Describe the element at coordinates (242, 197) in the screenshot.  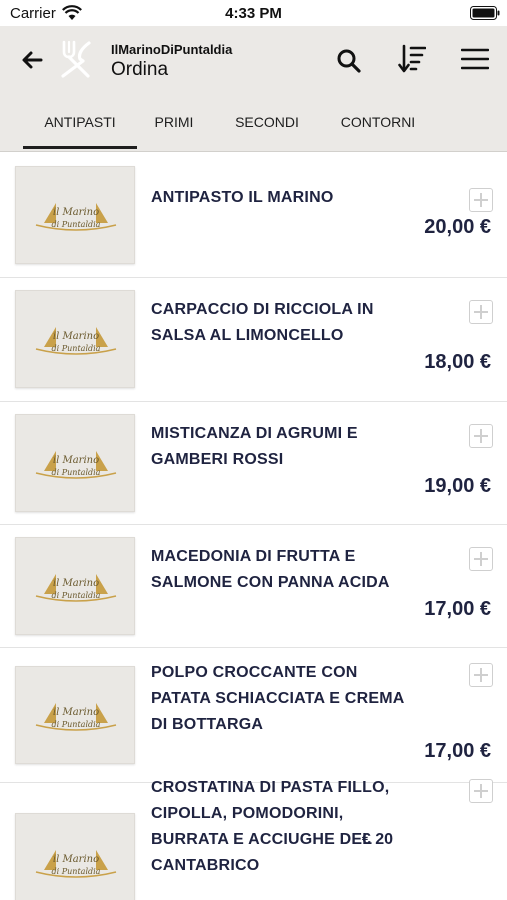
I see `item-name: ANTIPASTO IL MARINO` at that location.